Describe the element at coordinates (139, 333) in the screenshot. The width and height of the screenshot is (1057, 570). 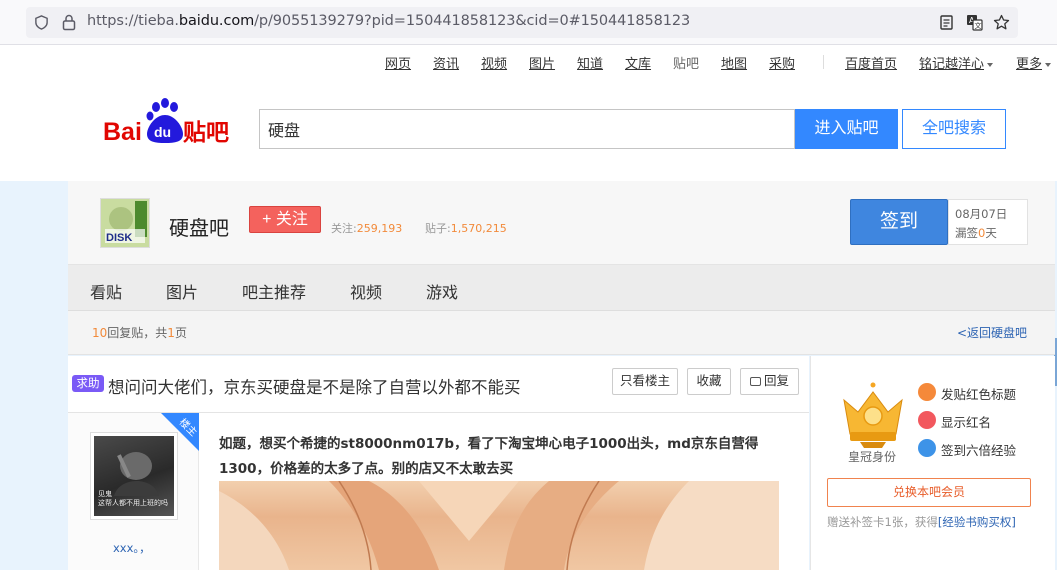
I see `reply-count: 10回复贴，共1页` at that location.